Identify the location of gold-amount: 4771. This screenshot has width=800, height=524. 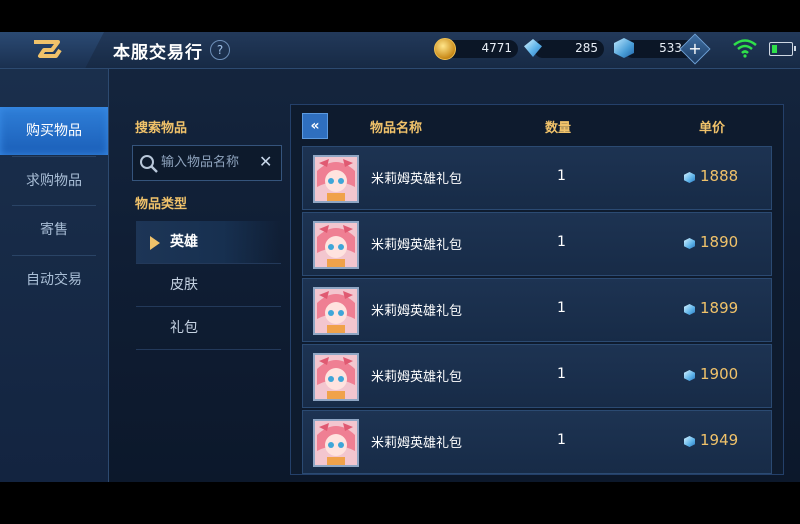
(496, 48).